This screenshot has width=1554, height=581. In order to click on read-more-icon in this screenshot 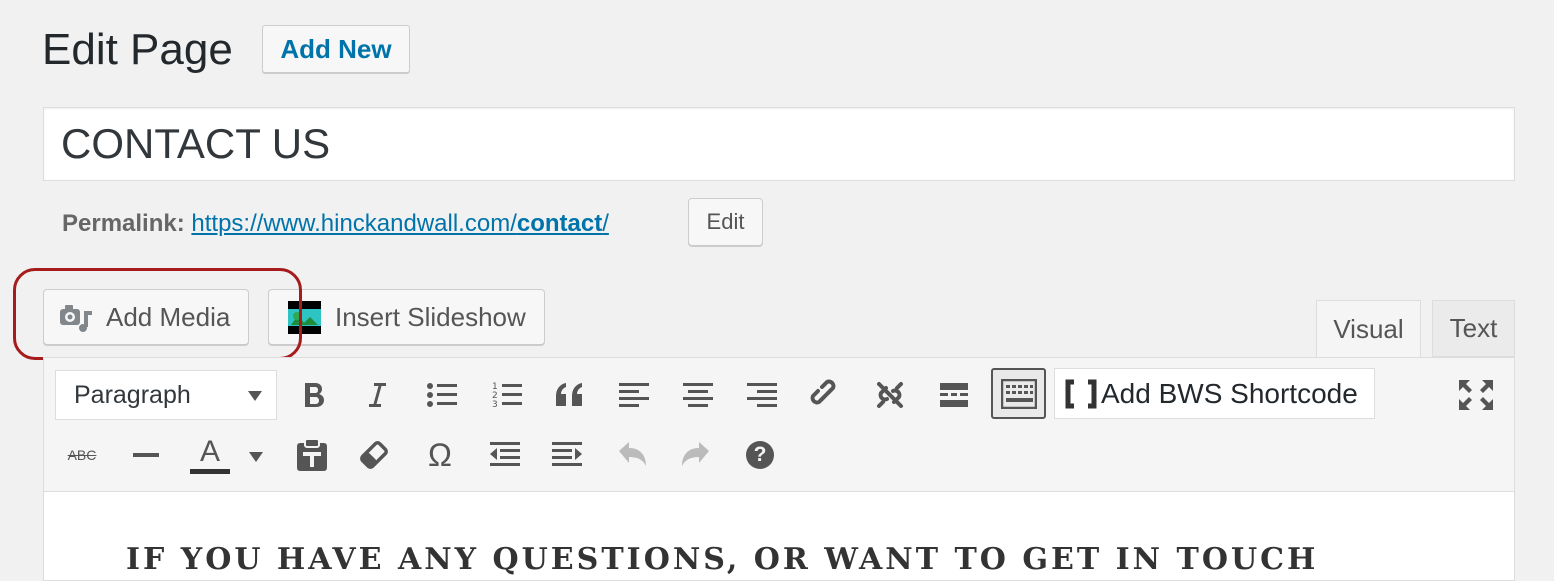, I will do `click(954, 395)`.